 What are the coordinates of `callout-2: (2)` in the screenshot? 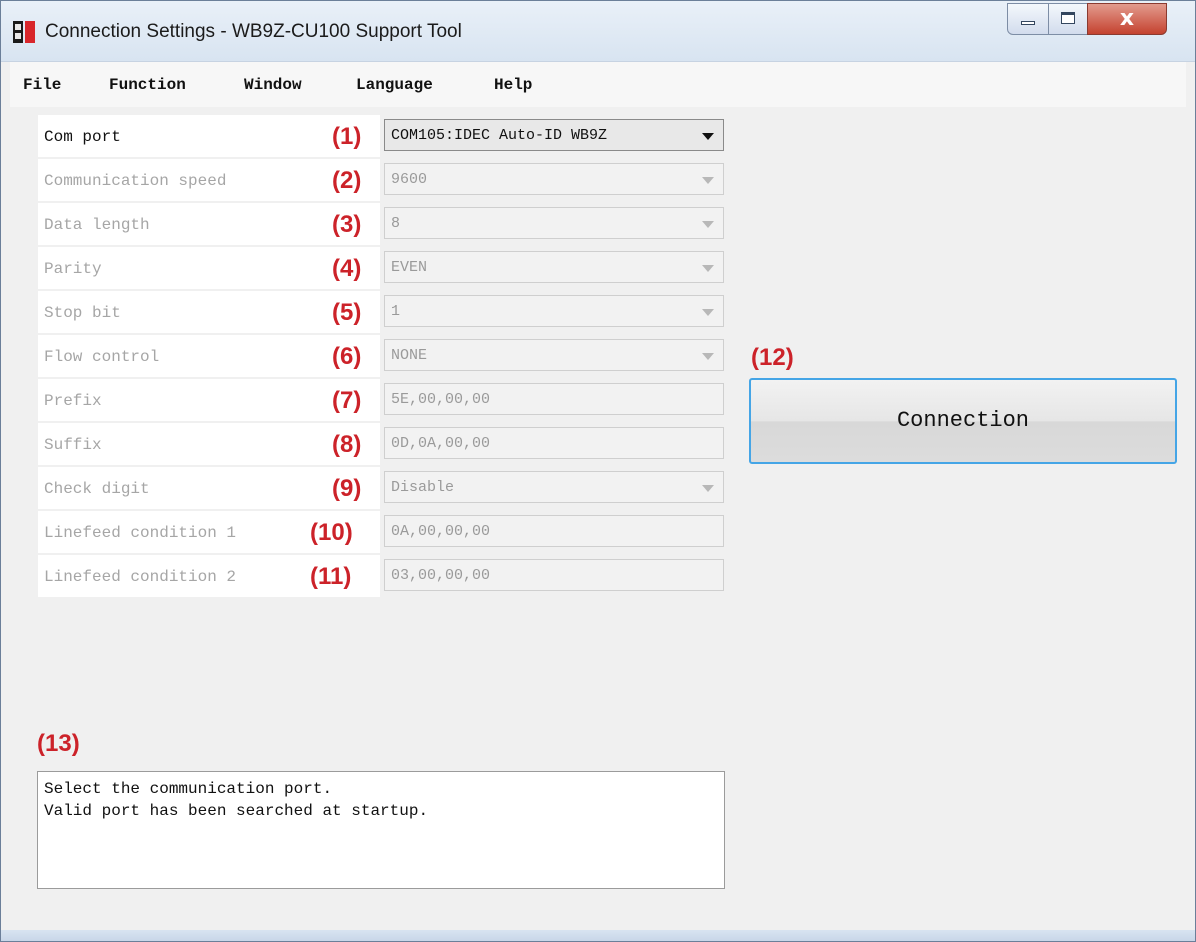 It's located at (347, 180).